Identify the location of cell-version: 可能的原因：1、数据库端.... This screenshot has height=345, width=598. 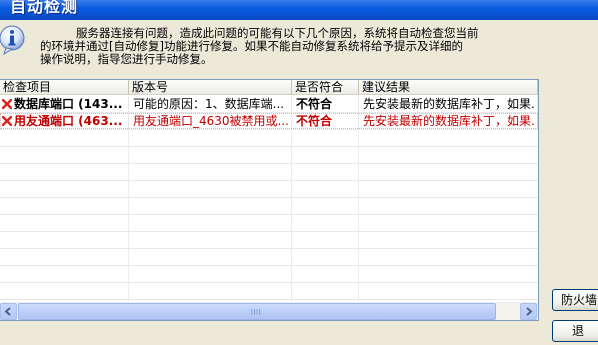
(210, 104).